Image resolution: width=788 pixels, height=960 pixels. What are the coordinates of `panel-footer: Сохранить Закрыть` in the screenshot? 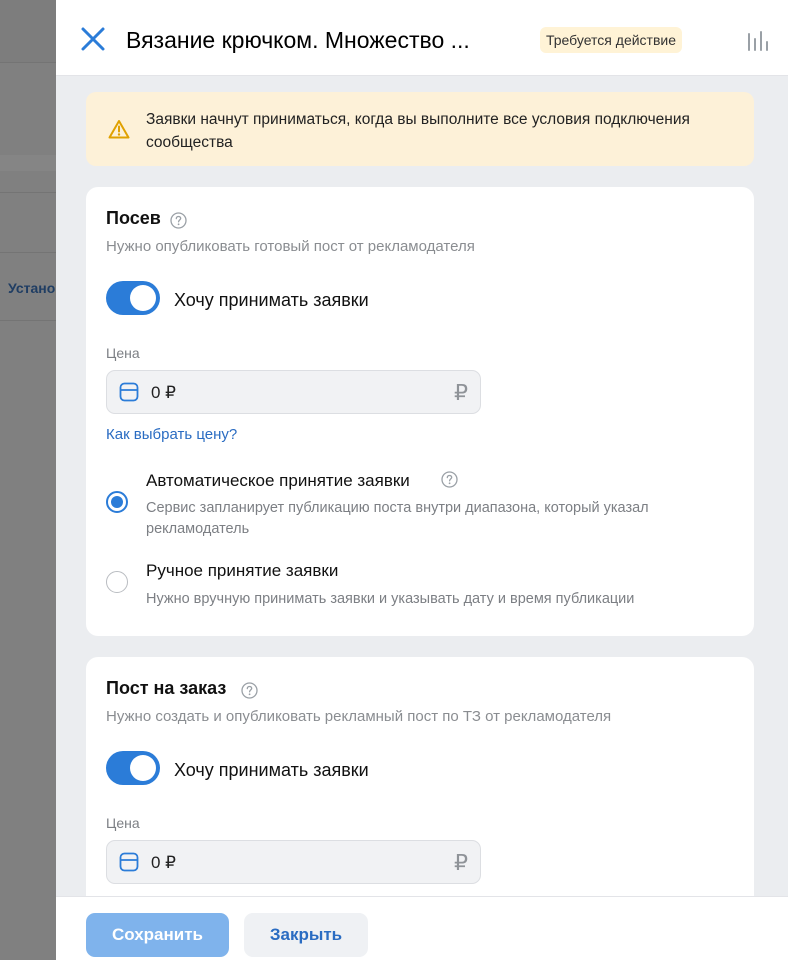 It's located at (422, 928).